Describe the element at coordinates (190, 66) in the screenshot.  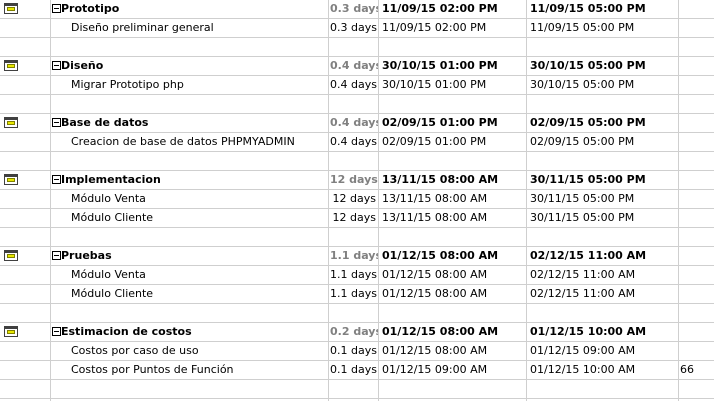
I see `task-name-cell: Diseño` at that location.